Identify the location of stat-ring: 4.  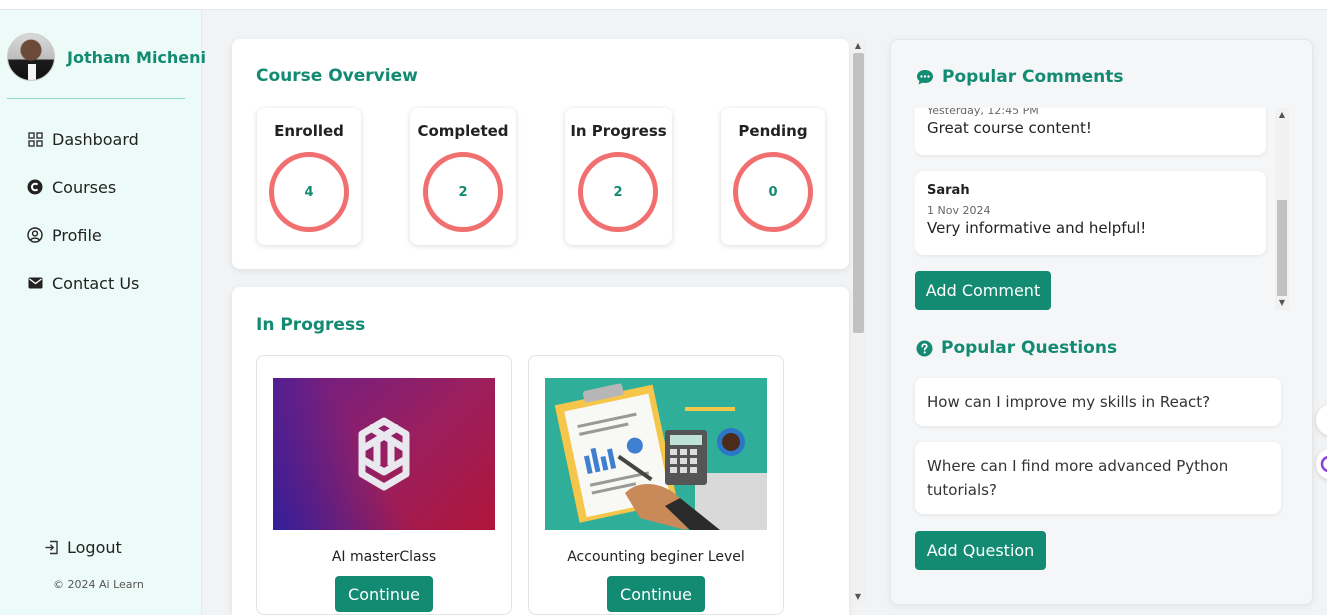
(309, 192).